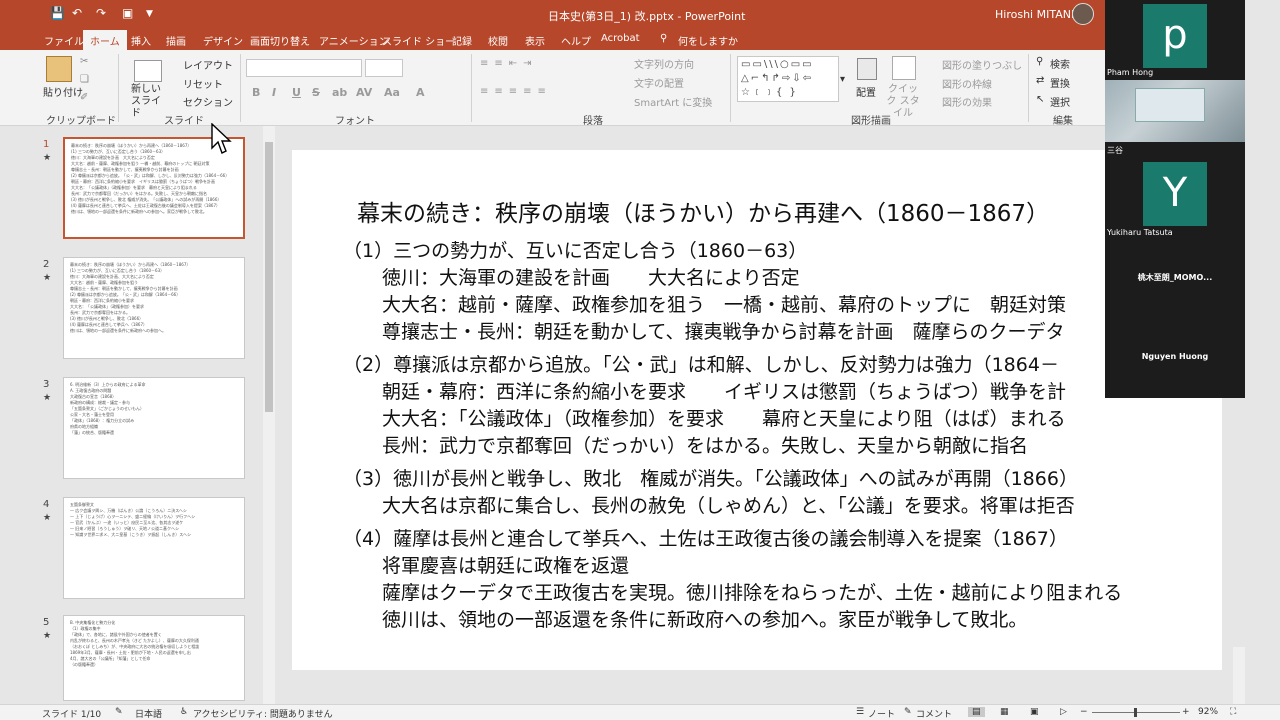 This screenshot has width=1280, height=720. What do you see at coordinates (575, 249) in the screenshot?
I see `slide-body-line: （1）三つの勢力が、互いに否定し合う（1860－63）` at bounding box center [575, 249].